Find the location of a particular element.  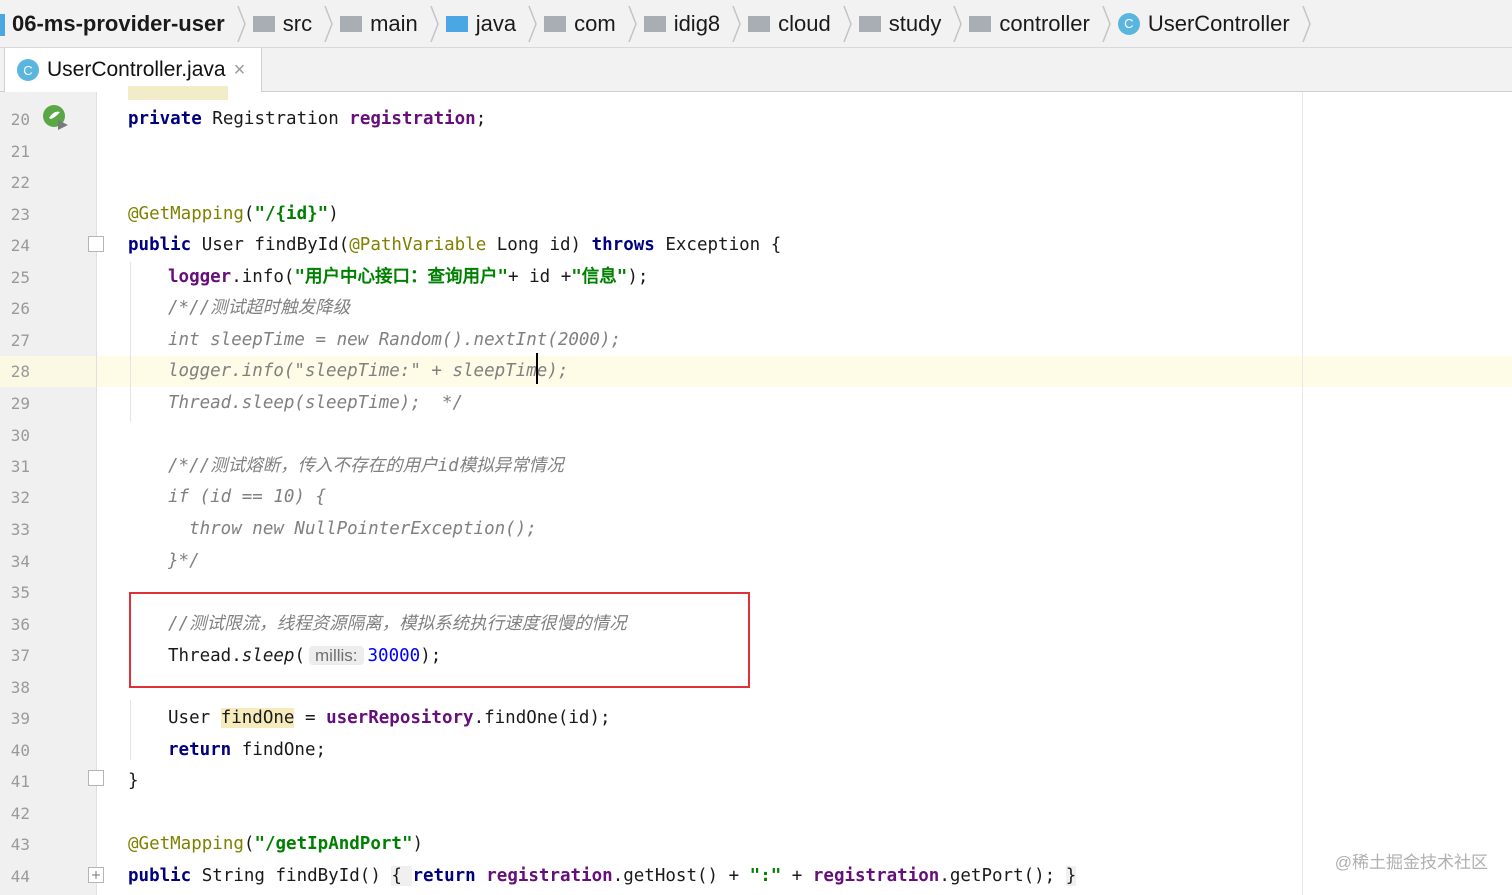

comment: /*//测试超时触发降级 is located at coordinates (259, 308).